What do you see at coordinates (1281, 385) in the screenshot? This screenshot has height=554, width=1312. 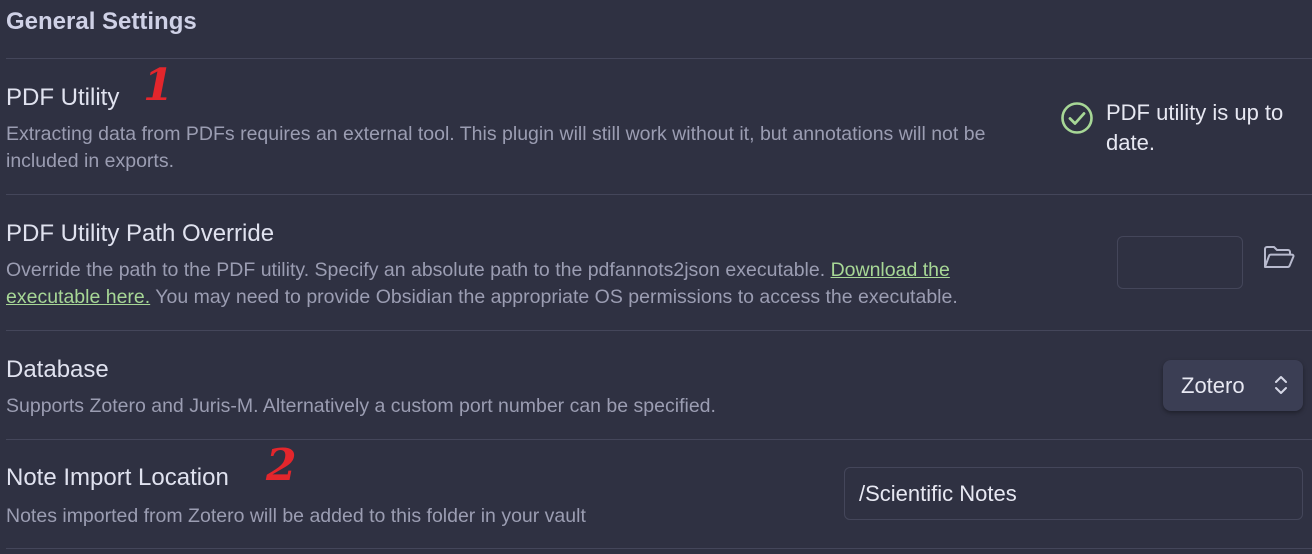 I see `chevron-up-down-icon` at bounding box center [1281, 385].